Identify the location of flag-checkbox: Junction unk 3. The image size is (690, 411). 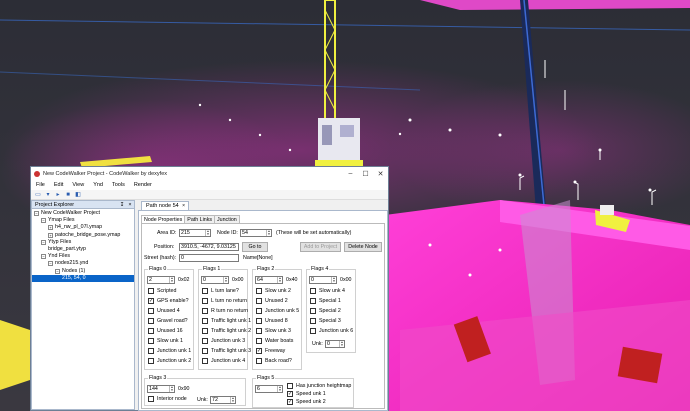
(223, 341).